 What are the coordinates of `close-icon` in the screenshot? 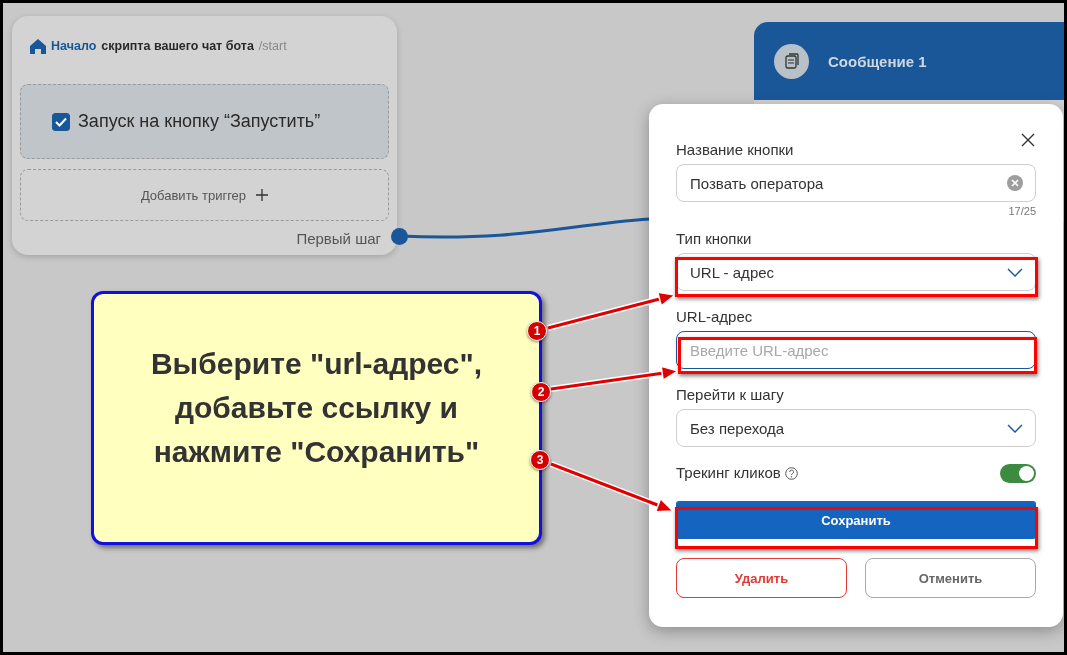 It's located at (1028, 140).